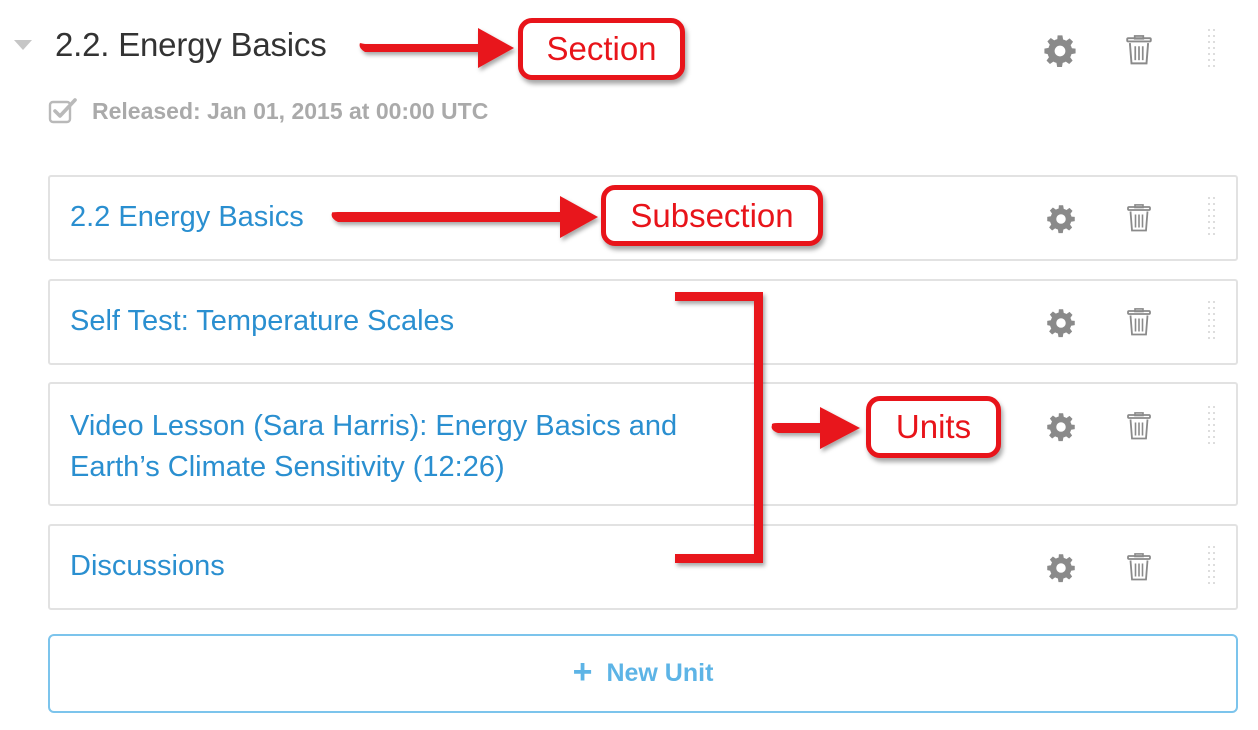  What do you see at coordinates (191, 45) in the screenshot?
I see `section-title: 2.2. Energy Basics` at bounding box center [191, 45].